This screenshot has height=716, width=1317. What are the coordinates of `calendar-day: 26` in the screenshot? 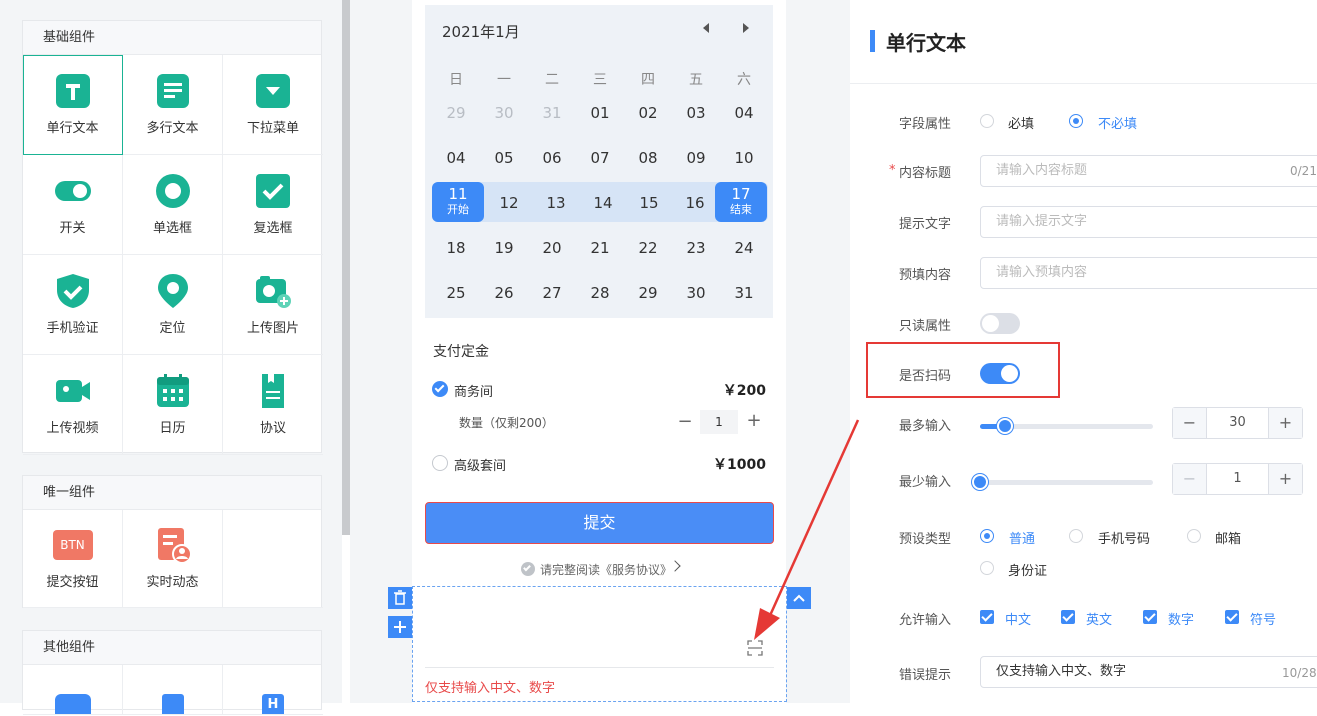 It's located at (504, 293).